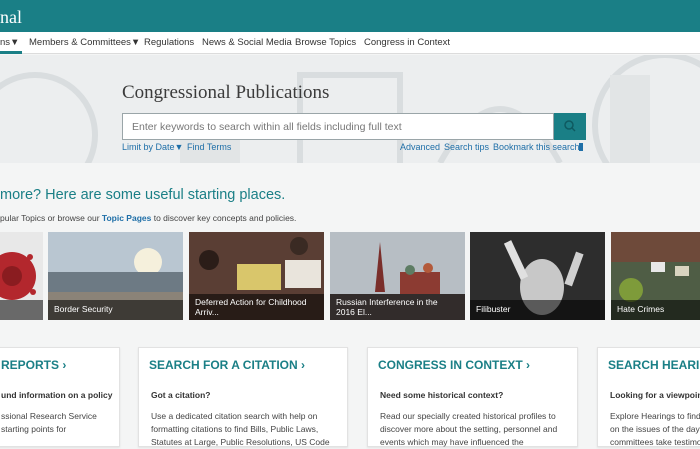 Image resolution: width=700 pixels, height=449 pixels. I want to click on topic-pages-link: Topic Pages, so click(126, 218).